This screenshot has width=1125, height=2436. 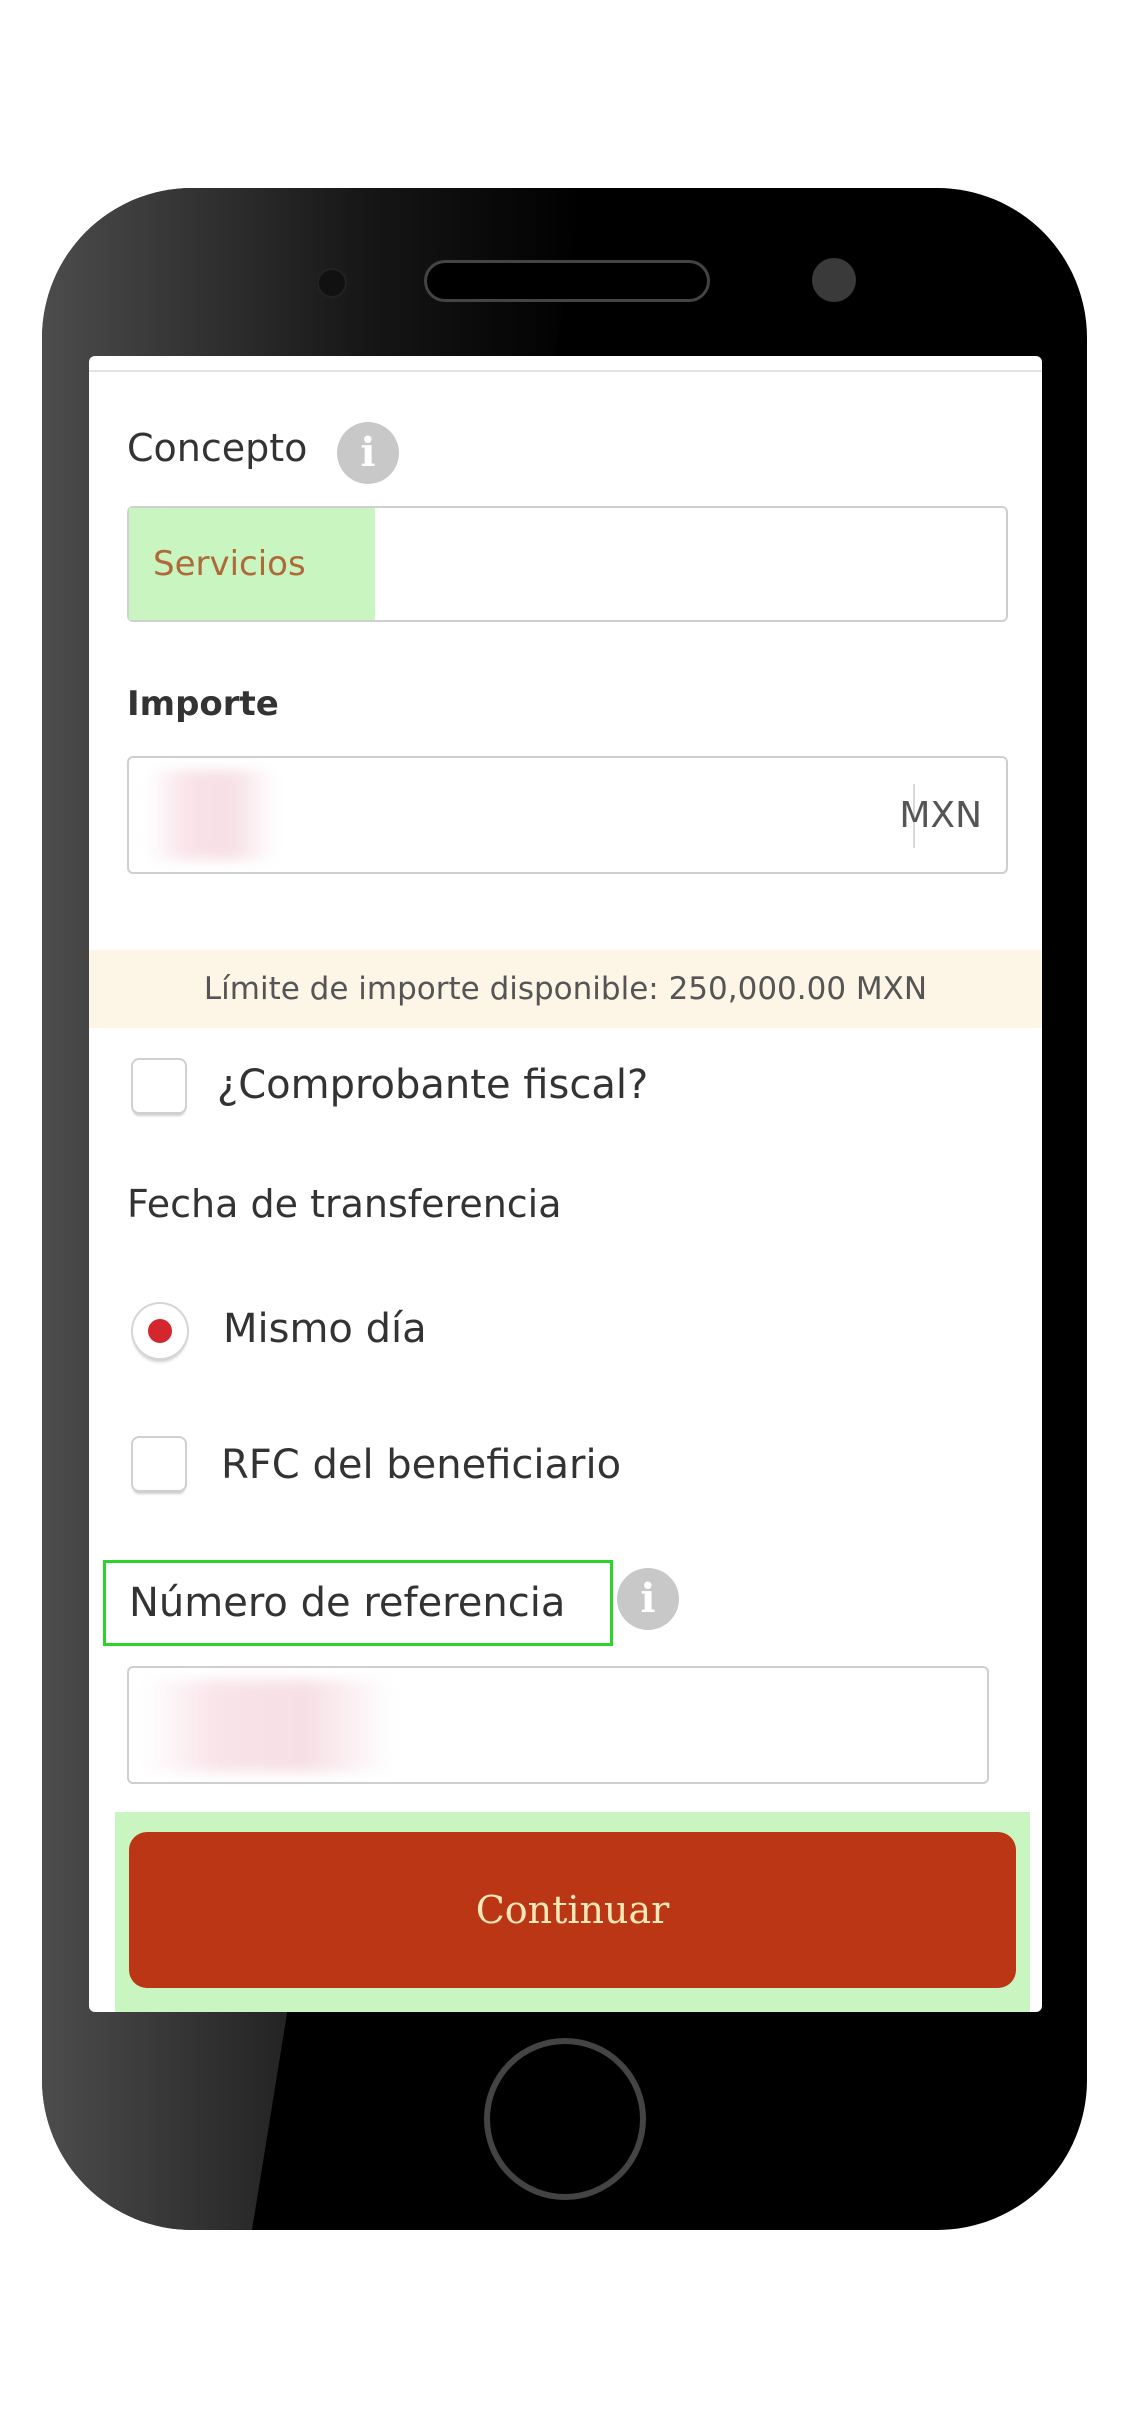 I want to click on screen-top-divider, so click(x=565, y=364).